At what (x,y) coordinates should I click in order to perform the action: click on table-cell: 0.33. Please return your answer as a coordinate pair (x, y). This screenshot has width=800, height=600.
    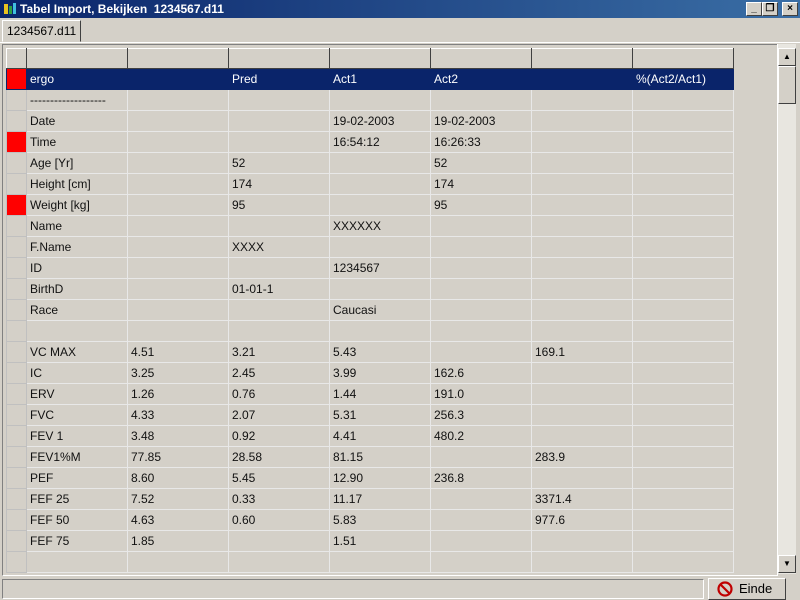
    Looking at the image, I should click on (279, 499).